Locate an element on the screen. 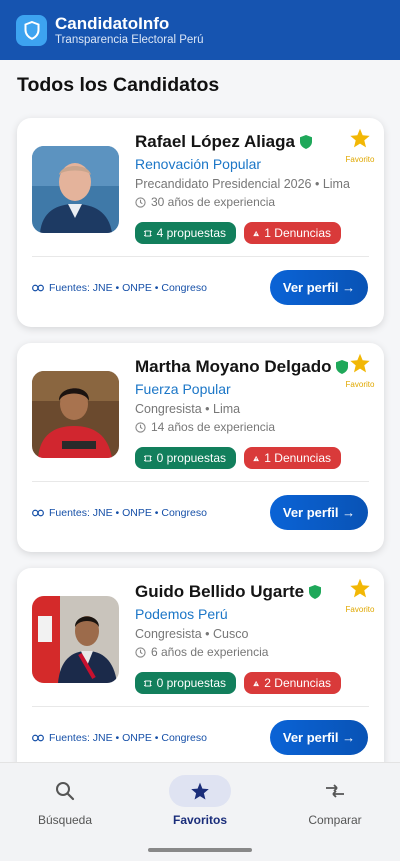 The height and width of the screenshot is (861, 400). nav-compare: Comparar is located at coordinates (335, 801).